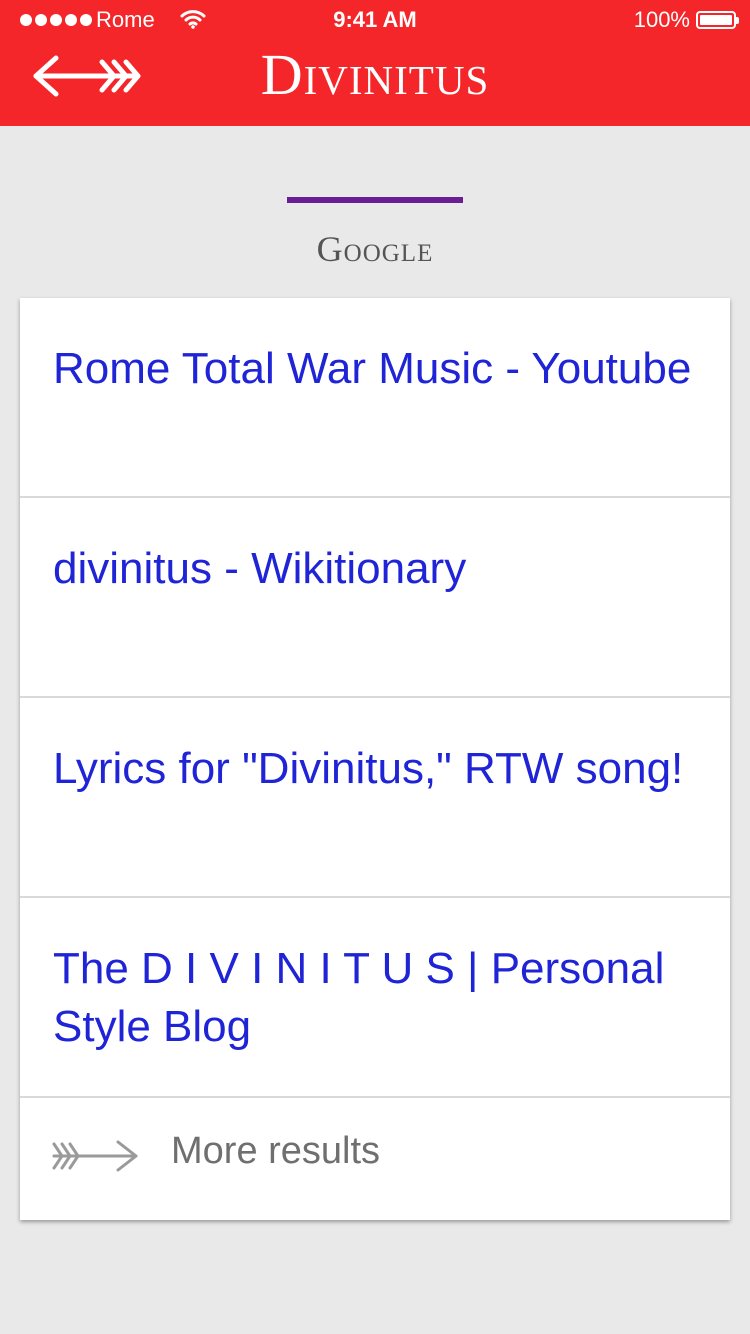 The image size is (750, 1334). I want to click on app-title: Divinitus, so click(375, 74).